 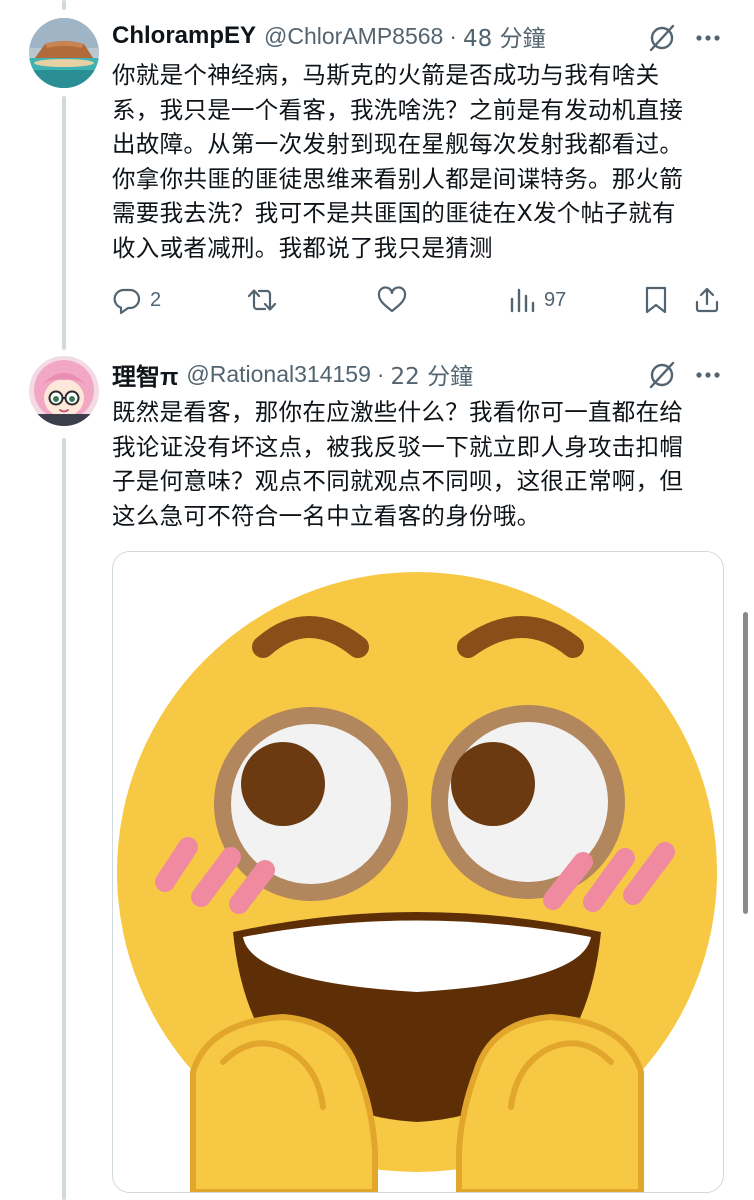 What do you see at coordinates (302, 247) in the screenshot?
I see `tweet-text-line: 收入或者减刑。我都说了我只是猜测` at bounding box center [302, 247].